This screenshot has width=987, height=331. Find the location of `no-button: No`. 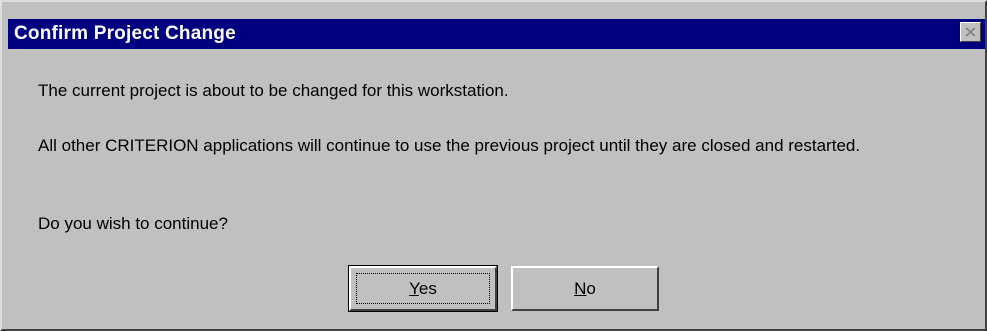

no-button: No is located at coordinates (585, 288).